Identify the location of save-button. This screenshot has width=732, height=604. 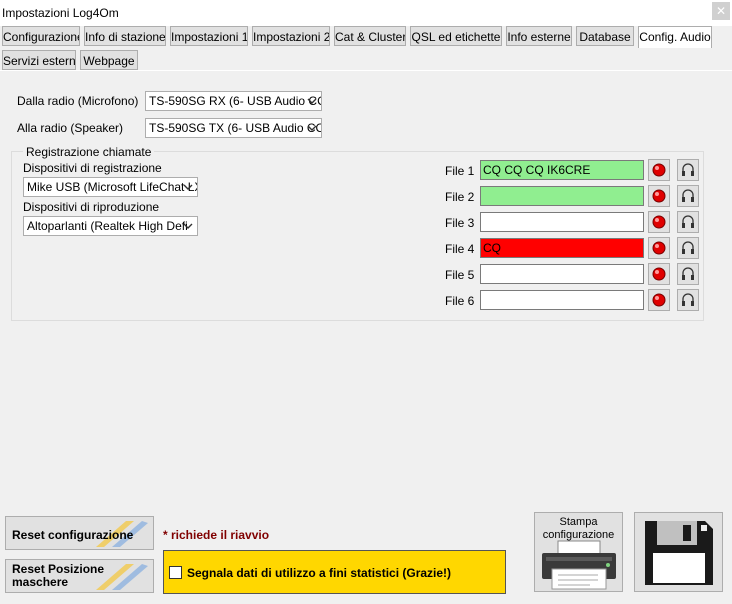
(678, 552).